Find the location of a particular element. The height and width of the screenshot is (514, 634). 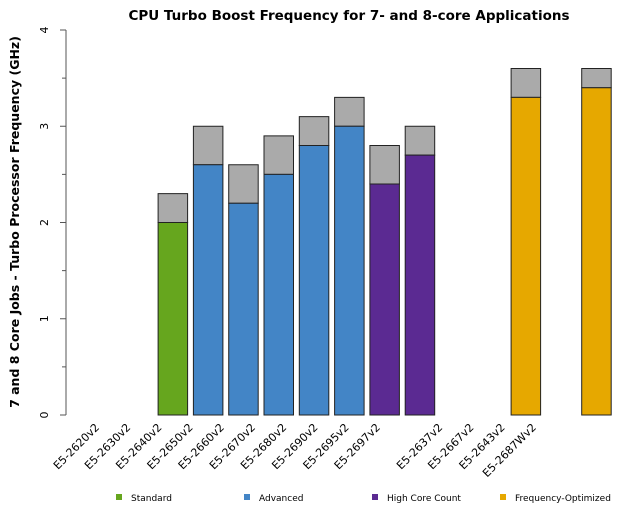

legend-label: Standard is located at coordinates (151, 499).